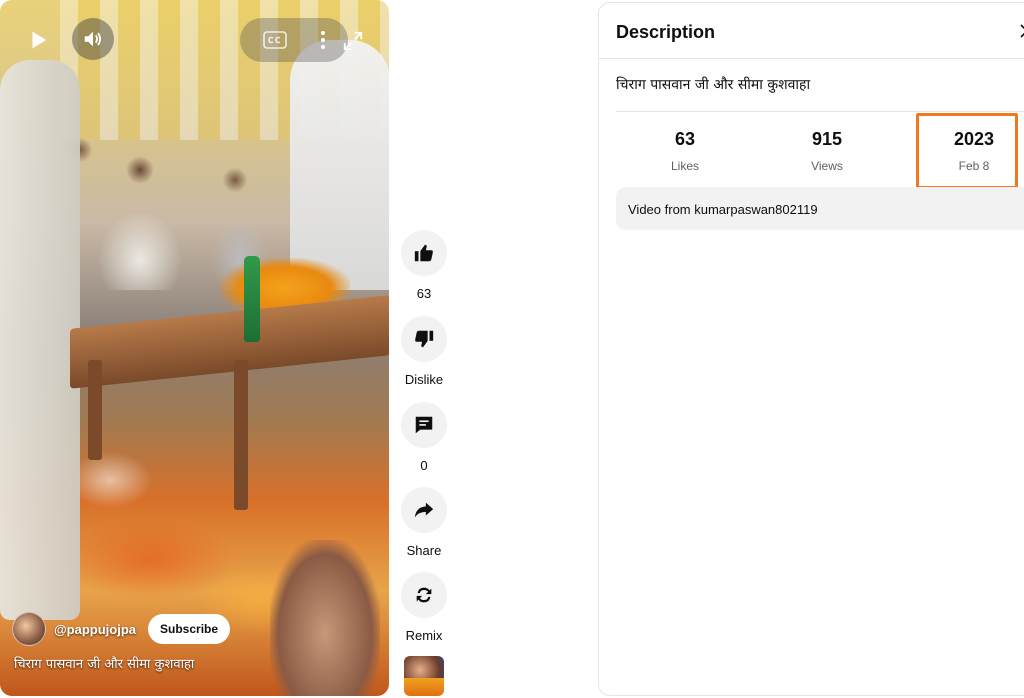 The width and height of the screenshot is (1024, 698). I want to click on more-vertical-icon, so click(322, 40).